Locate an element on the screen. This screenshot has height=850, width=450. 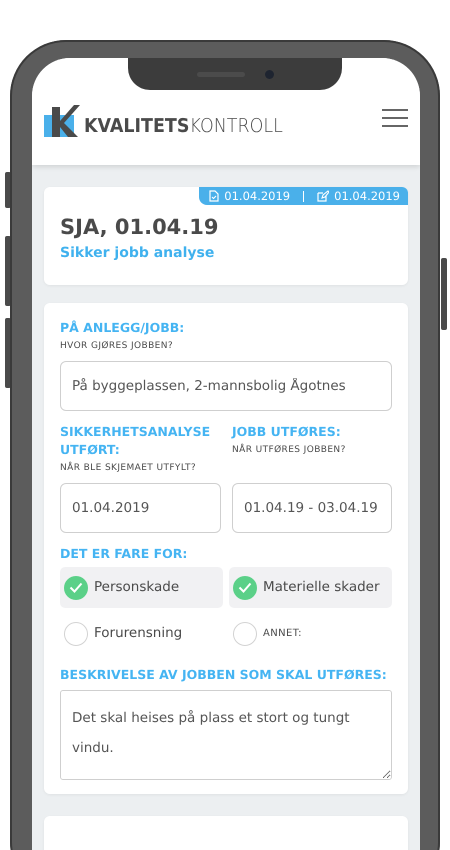
description-field: Det skal heises på plass et stort og tungt vindu. is located at coordinates (226, 735).